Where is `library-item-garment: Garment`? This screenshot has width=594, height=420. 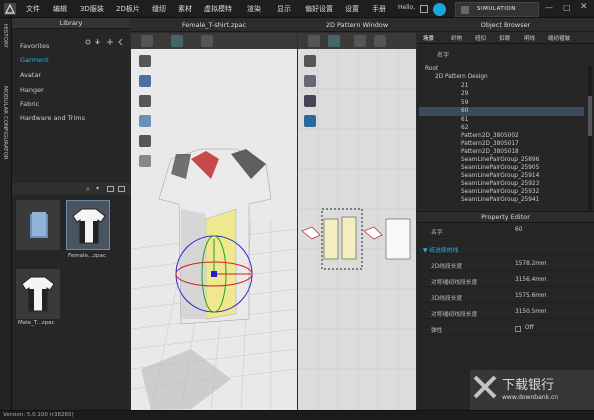
library-item-garment: Garment is located at coordinates (34, 60).